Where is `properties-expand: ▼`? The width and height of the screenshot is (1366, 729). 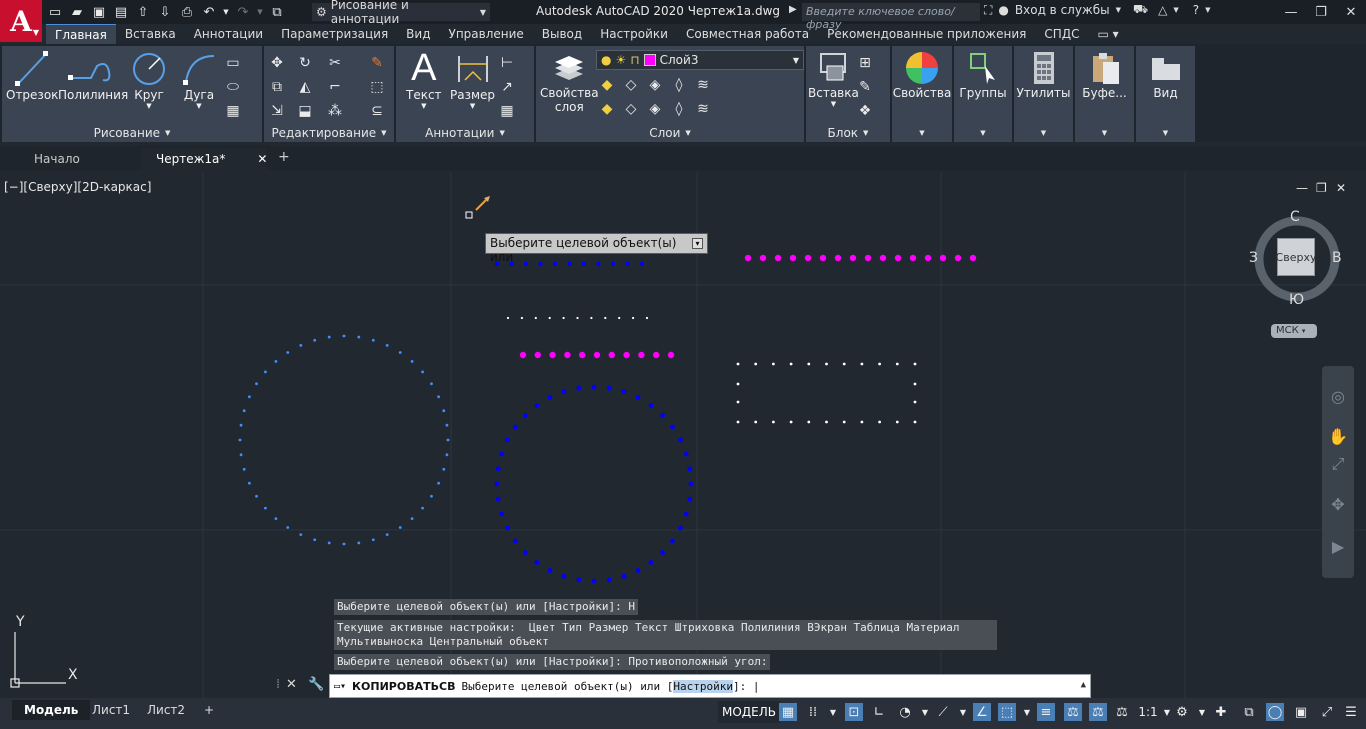 properties-expand: ▼ is located at coordinates (922, 133).